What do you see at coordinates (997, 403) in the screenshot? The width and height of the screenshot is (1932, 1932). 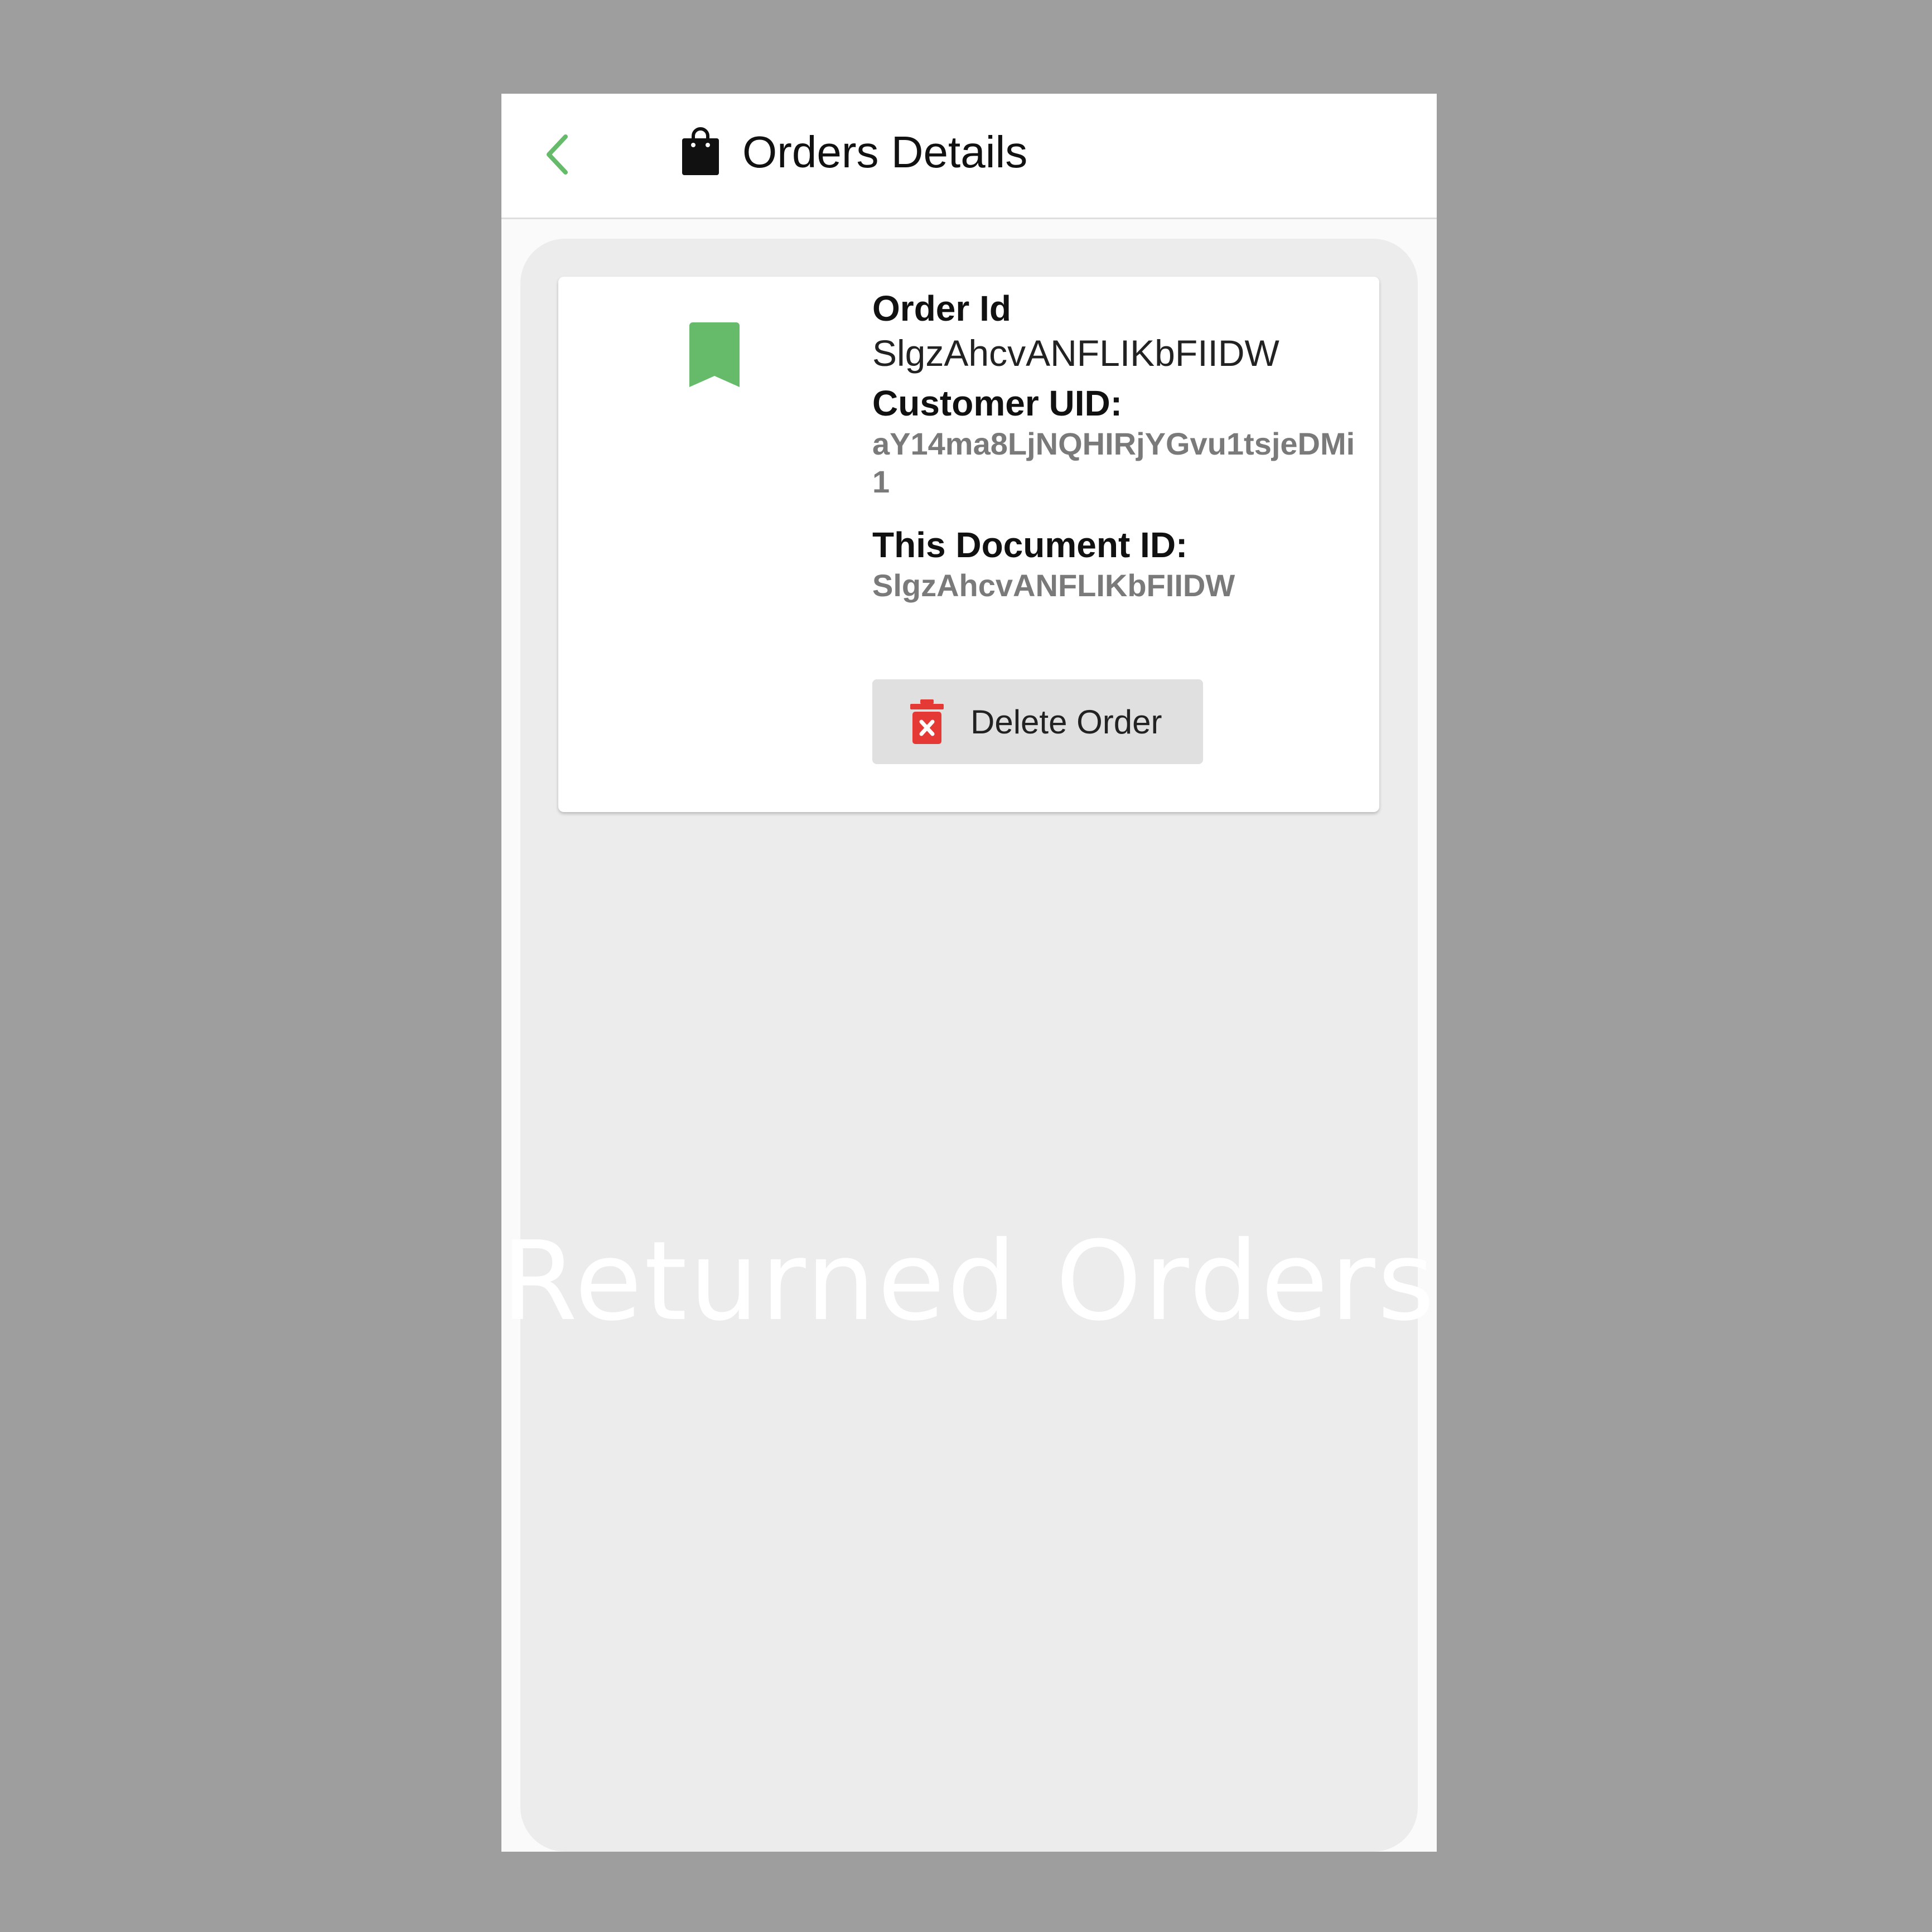 I see `customer-uid-label: Customer UID:` at bounding box center [997, 403].